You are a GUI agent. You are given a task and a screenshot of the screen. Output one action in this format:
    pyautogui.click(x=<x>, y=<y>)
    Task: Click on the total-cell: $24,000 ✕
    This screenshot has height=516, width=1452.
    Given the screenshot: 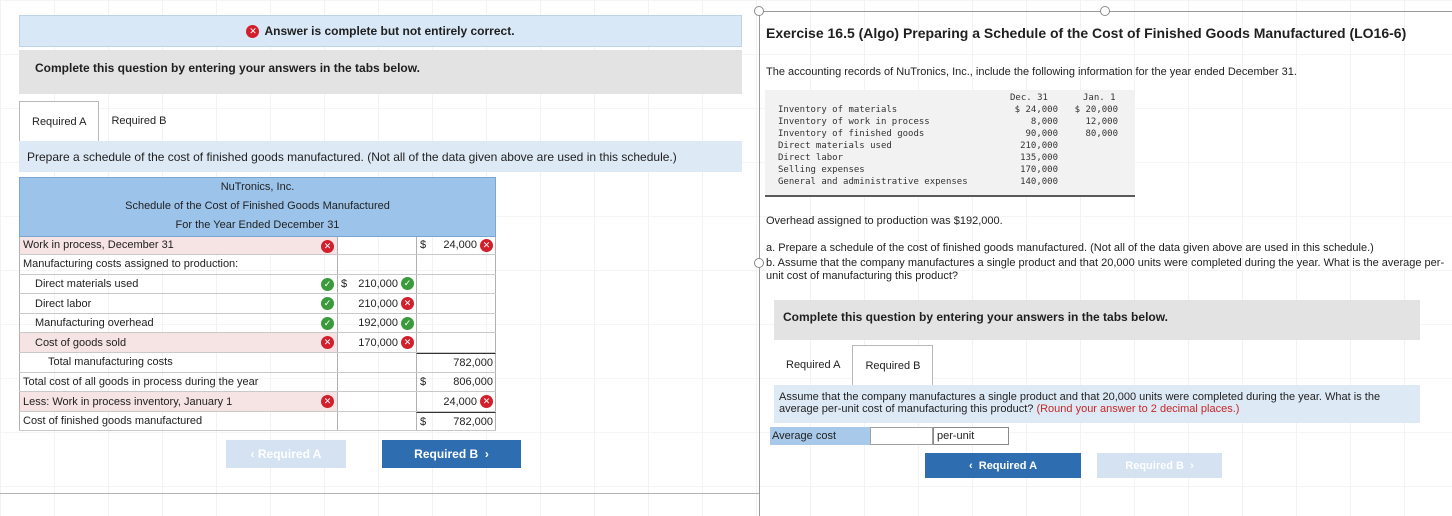 What is the action you would take?
    pyautogui.click(x=456, y=245)
    